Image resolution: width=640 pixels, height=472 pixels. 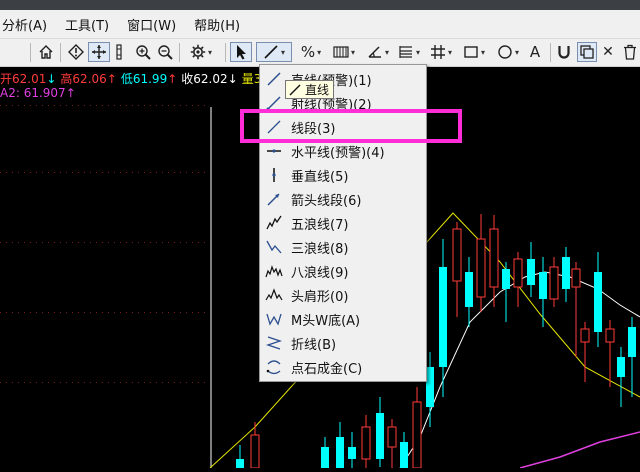 What do you see at coordinates (23, 79) in the screenshot?
I see `open-price: 开62.01` at bounding box center [23, 79].